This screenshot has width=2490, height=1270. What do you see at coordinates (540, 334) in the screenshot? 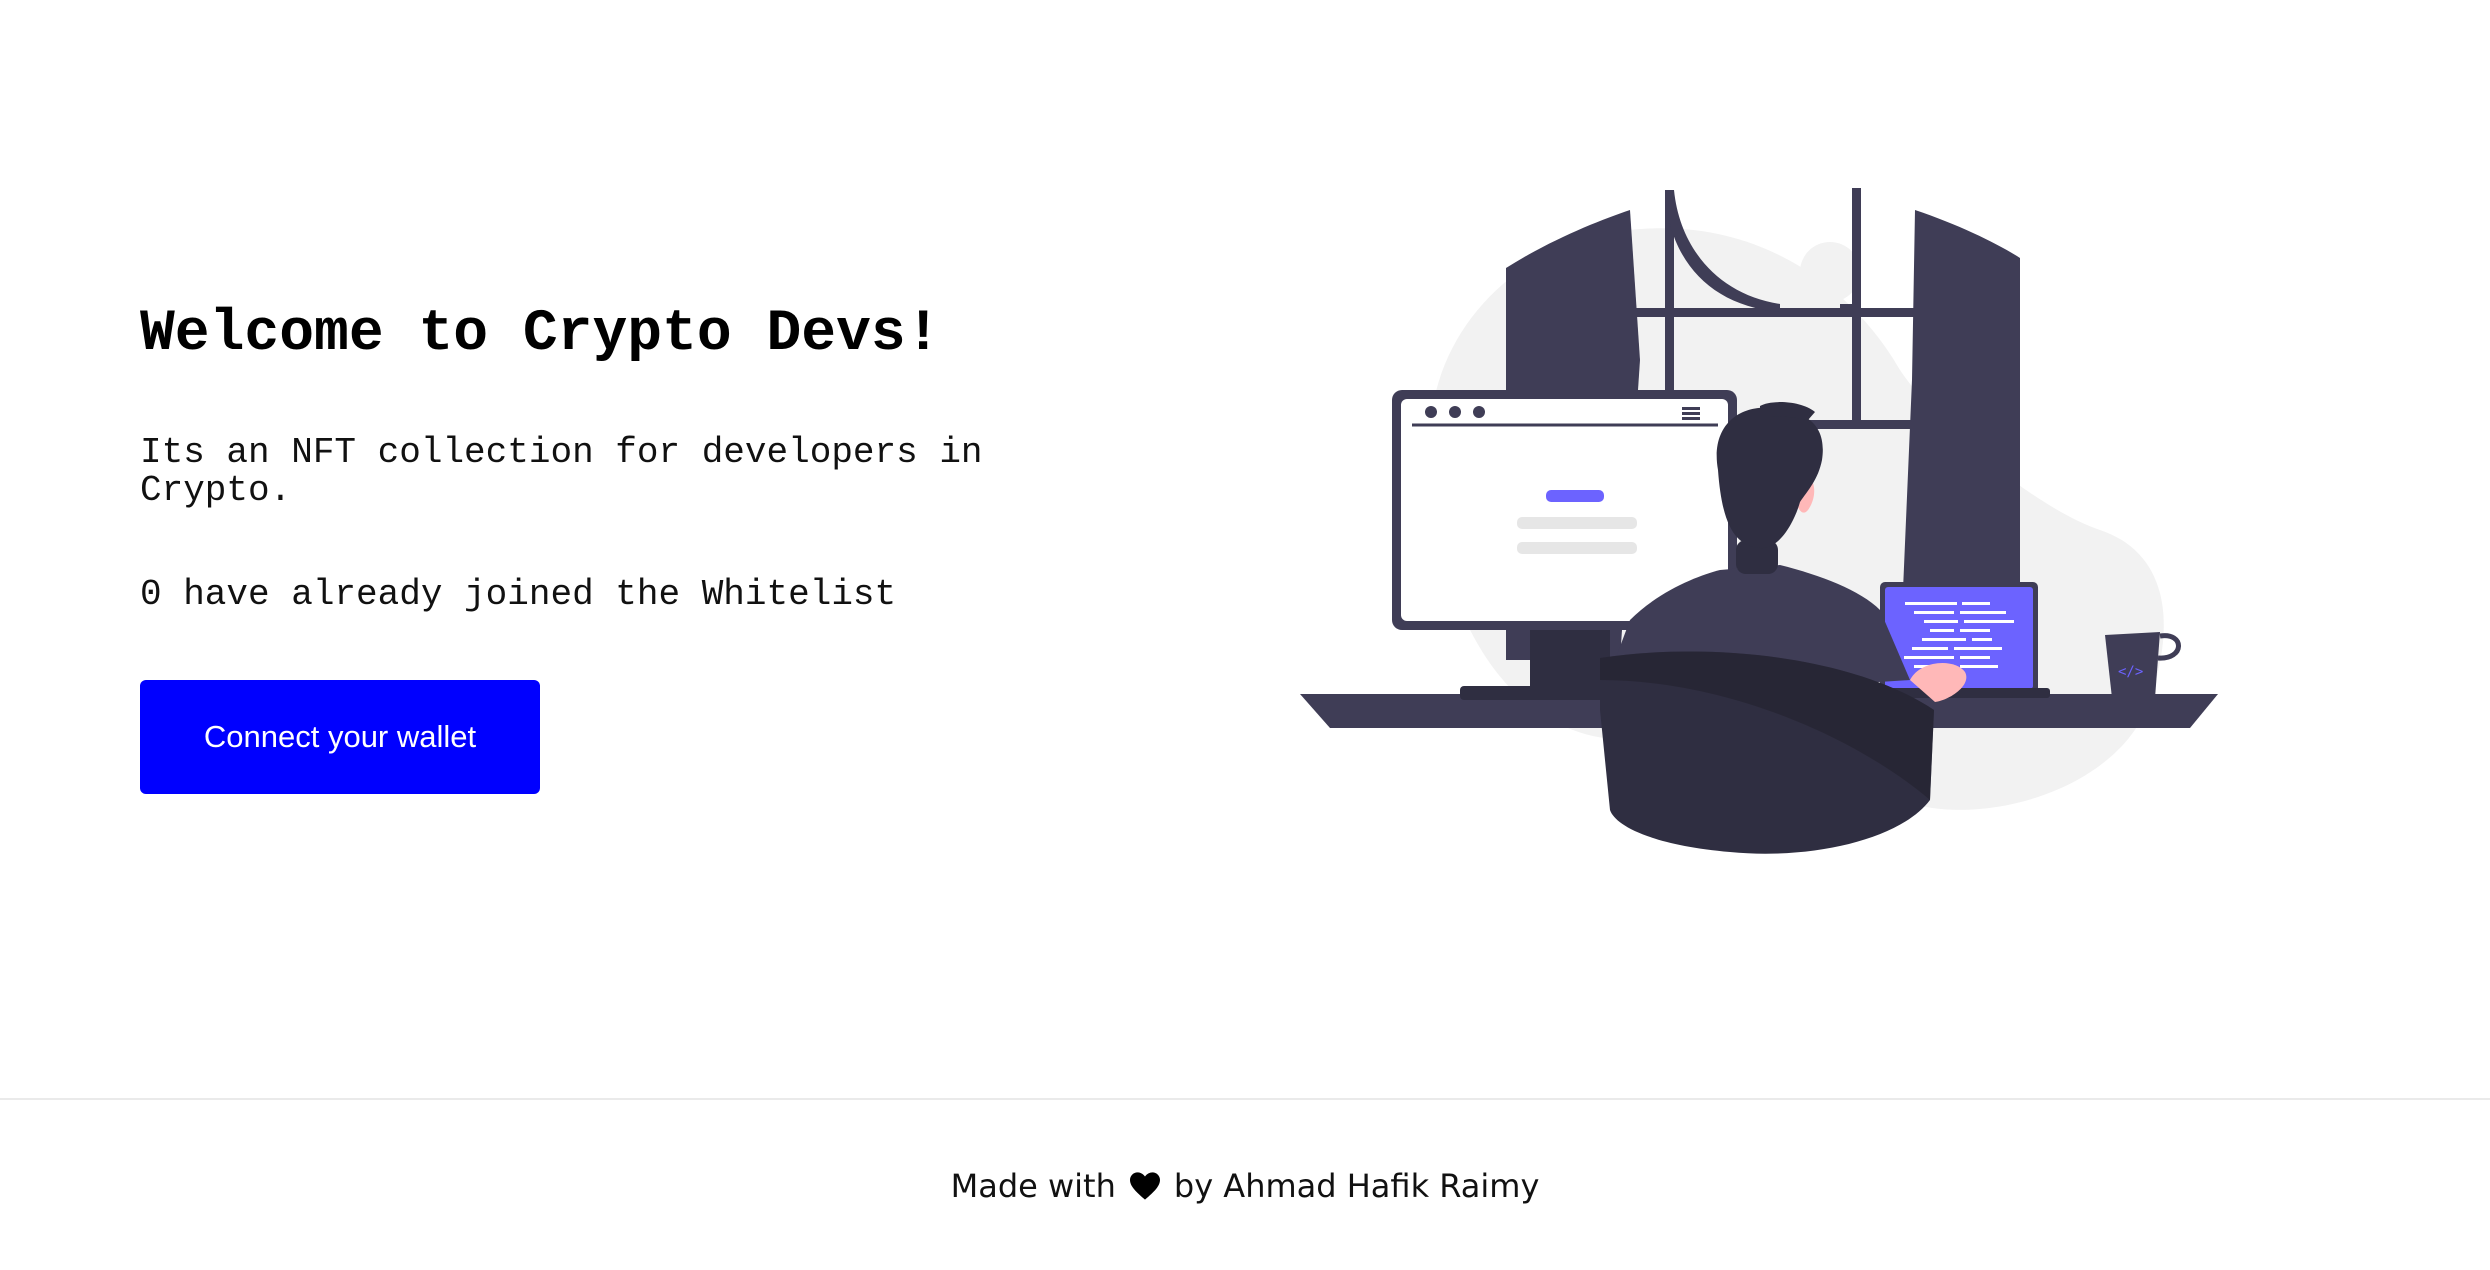
I see `page-title: Welcome to Crypto Devs!` at bounding box center [540, 334].